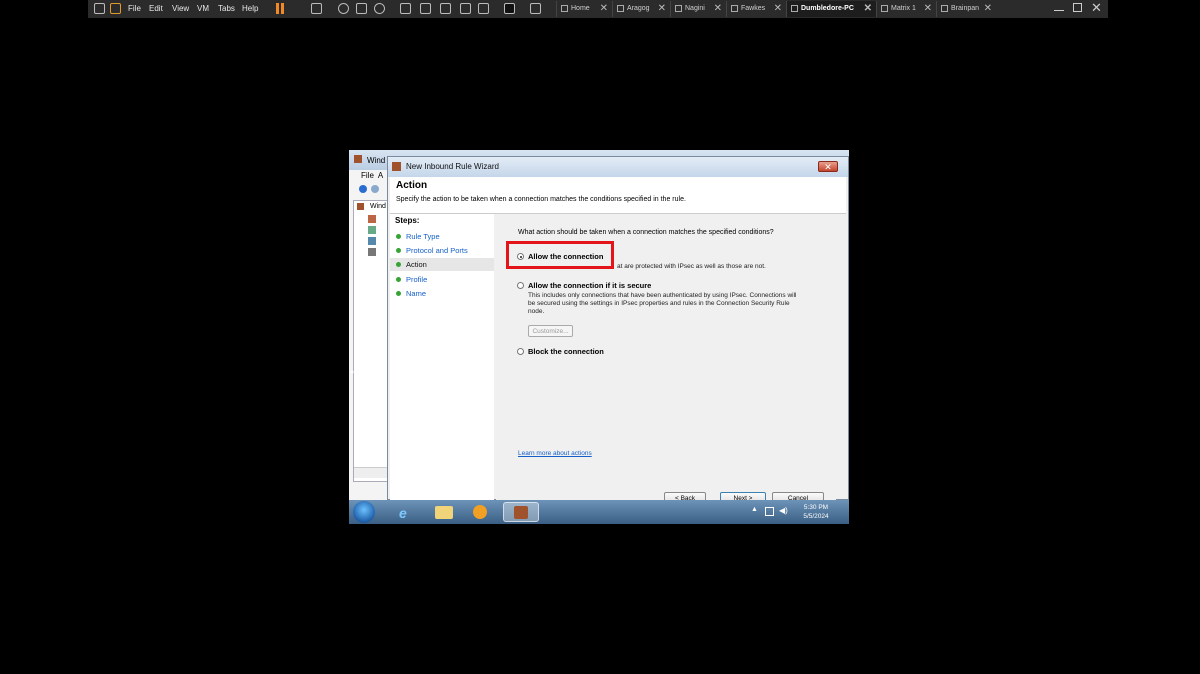  I want to click on step-rule-type: Rule Type, so click(442, 236).